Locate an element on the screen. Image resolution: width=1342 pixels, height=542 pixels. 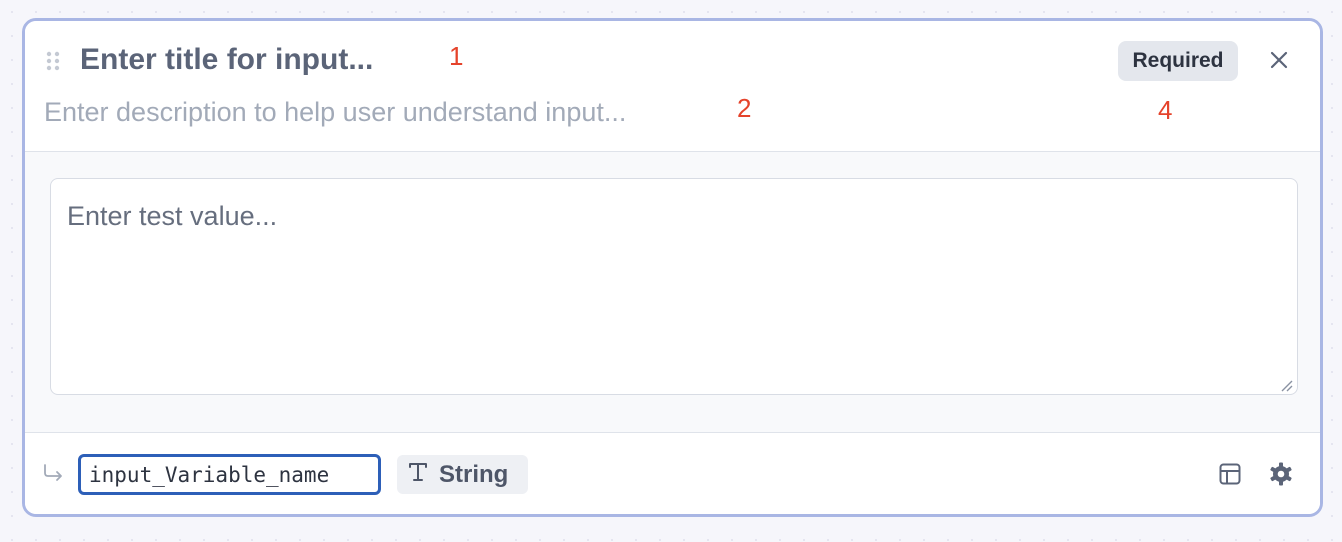
annotation-2: 2 is located at coordinates (744, 108).